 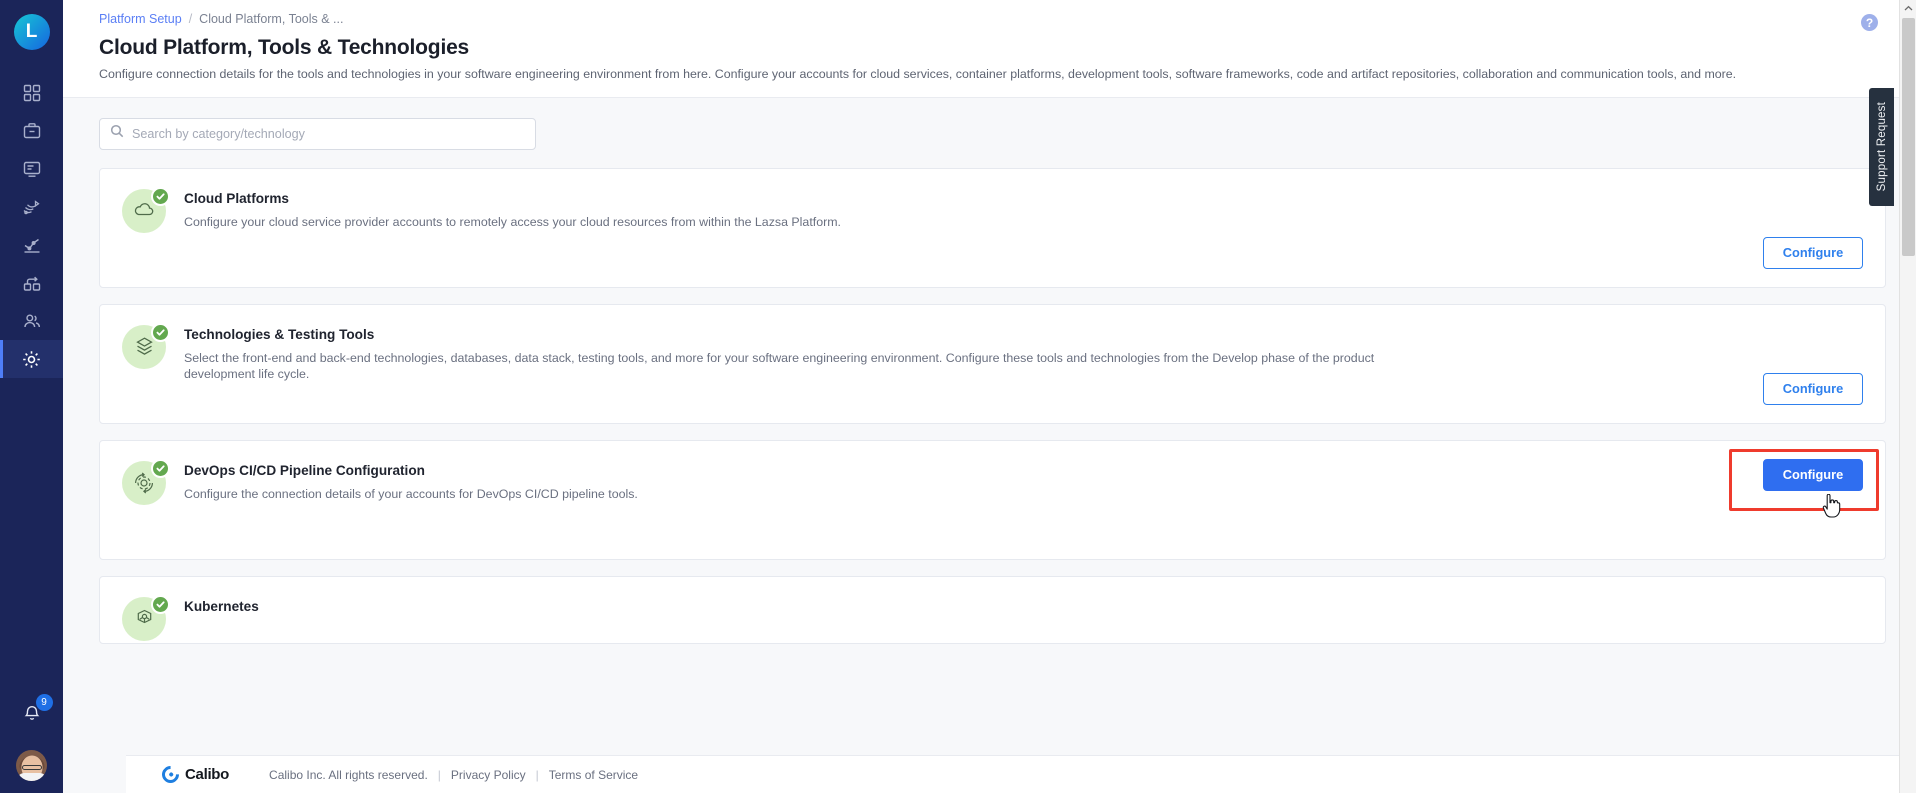 What do you see at coordinates (279, 334) in the screenshot?
I see `card-title: Technologies & Testing Tools` at bounding box center [279, 334].